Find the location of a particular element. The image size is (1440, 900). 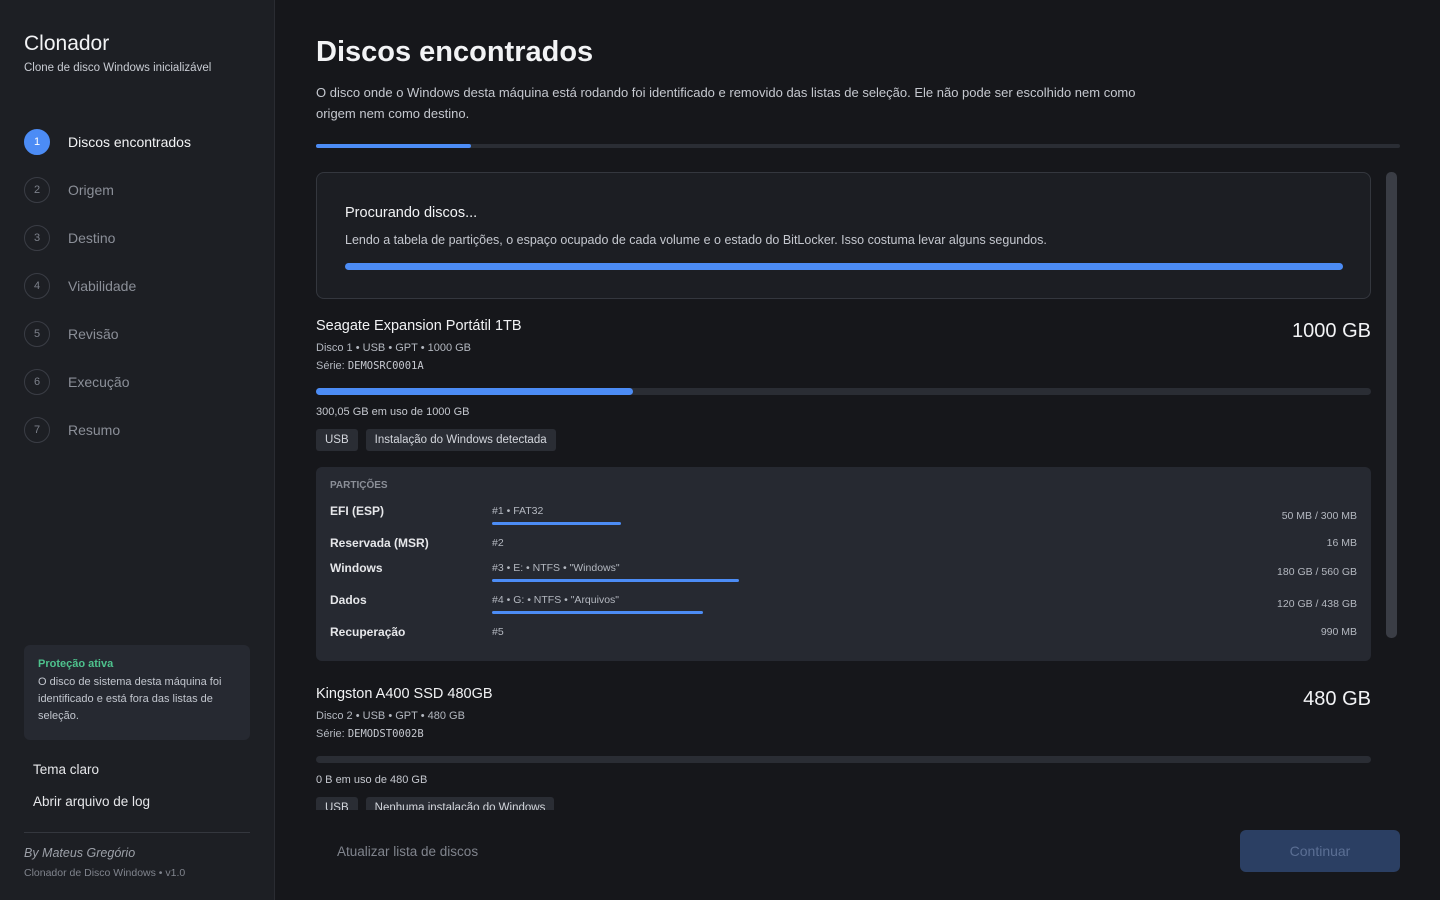

step-discos-encontrados: 1 Discos encontrados is located at coordinates (139, 142).